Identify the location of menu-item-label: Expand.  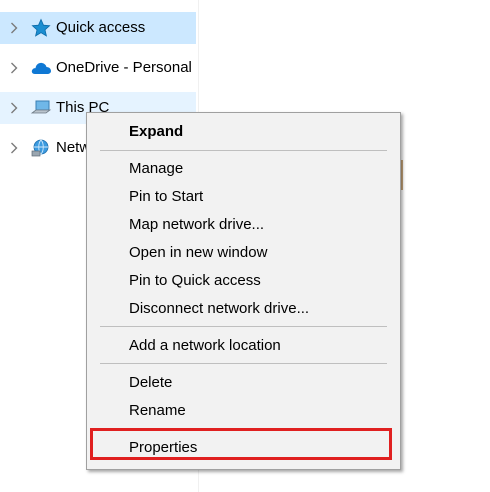
(156, 131).